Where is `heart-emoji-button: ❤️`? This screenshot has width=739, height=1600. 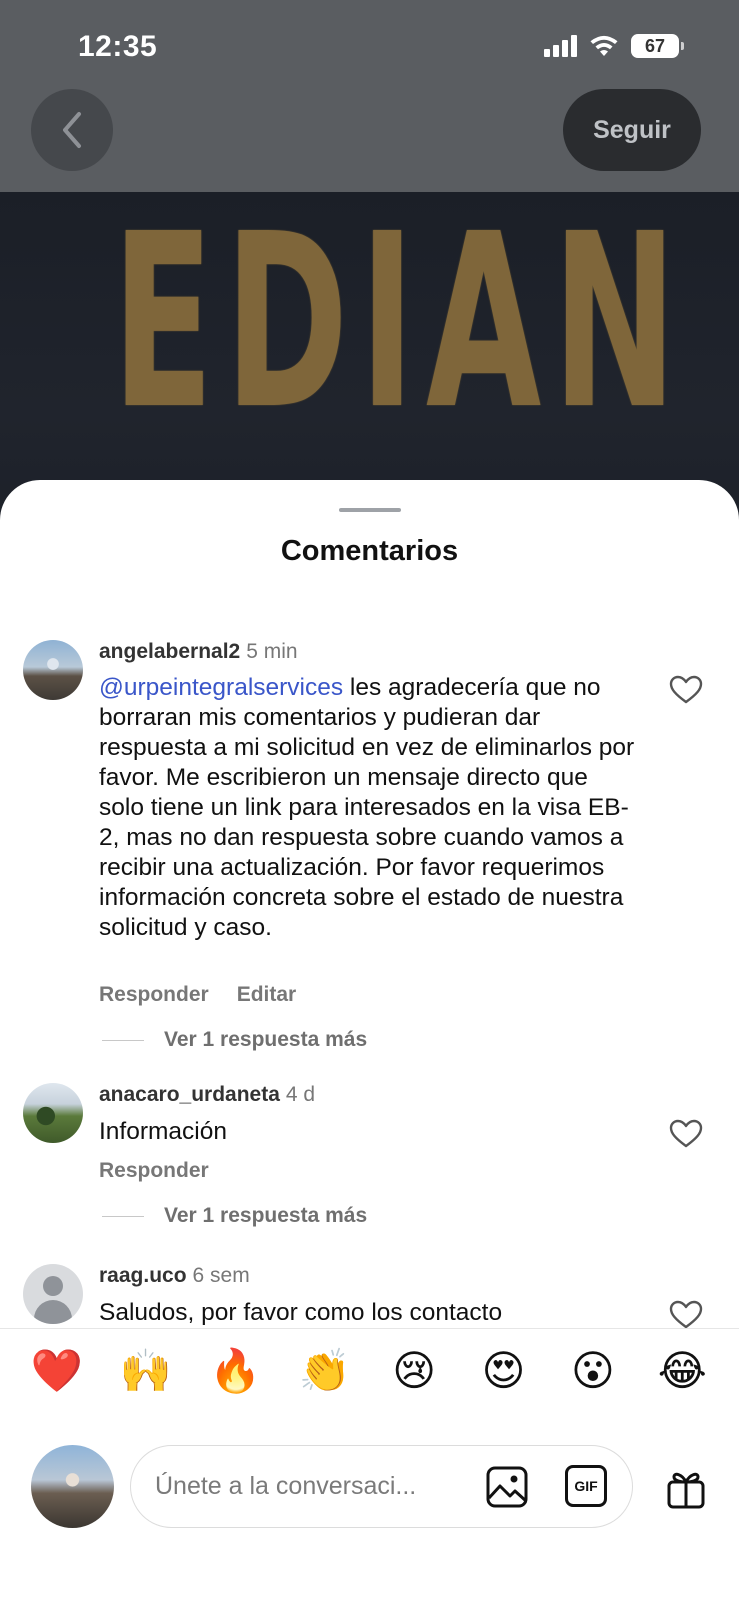 heart-emoji-button: ❤️ is located at coordinates (57, 1371).